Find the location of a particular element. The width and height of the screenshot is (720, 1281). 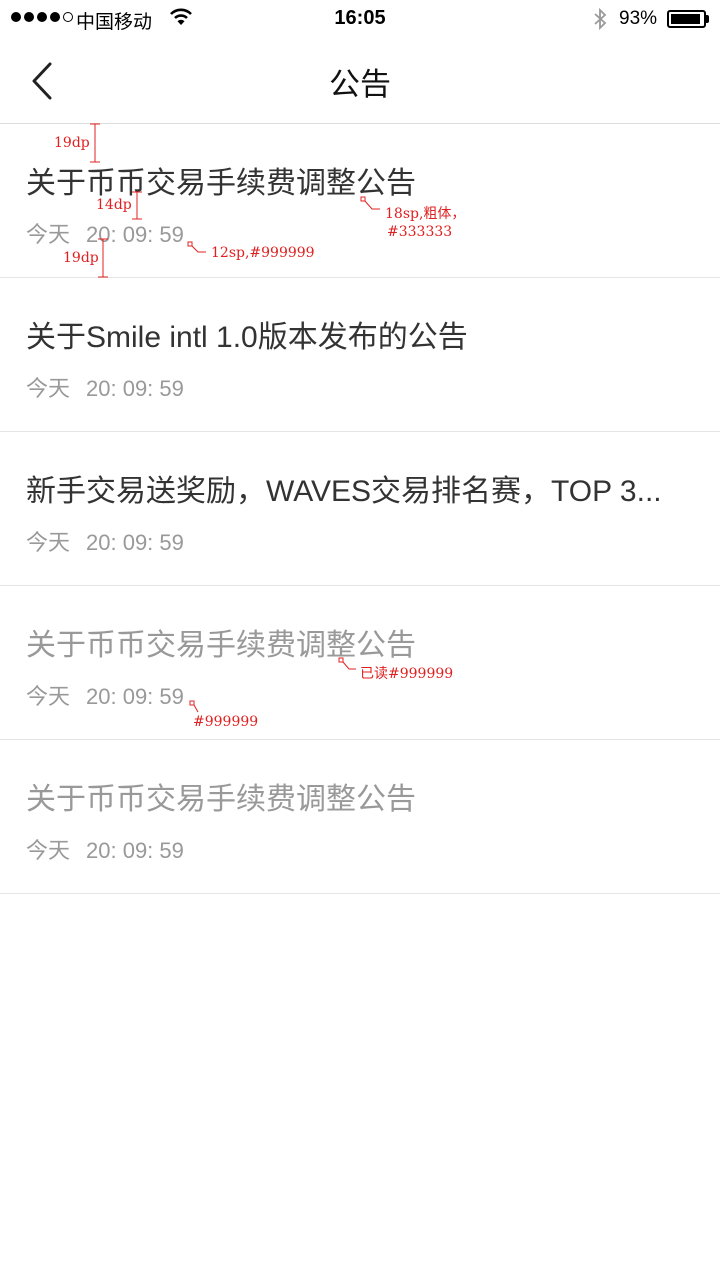

annotation-meta-style: 12sp,#999999 is located at coordinates (263, 253).